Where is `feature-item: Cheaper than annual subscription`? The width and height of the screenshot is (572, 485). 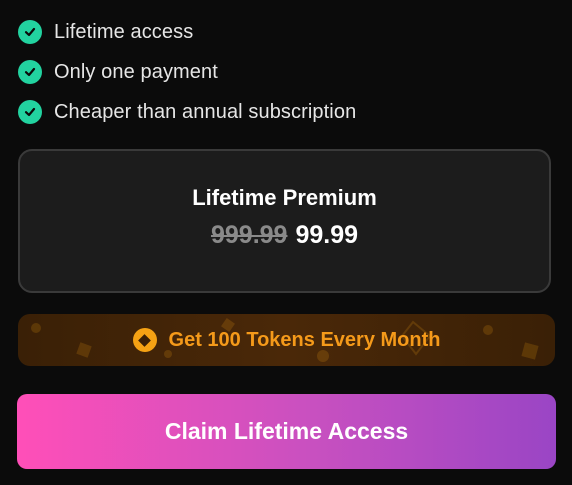
feature-item: Cheaper than annual subscription is located at coordinates (187, 112).